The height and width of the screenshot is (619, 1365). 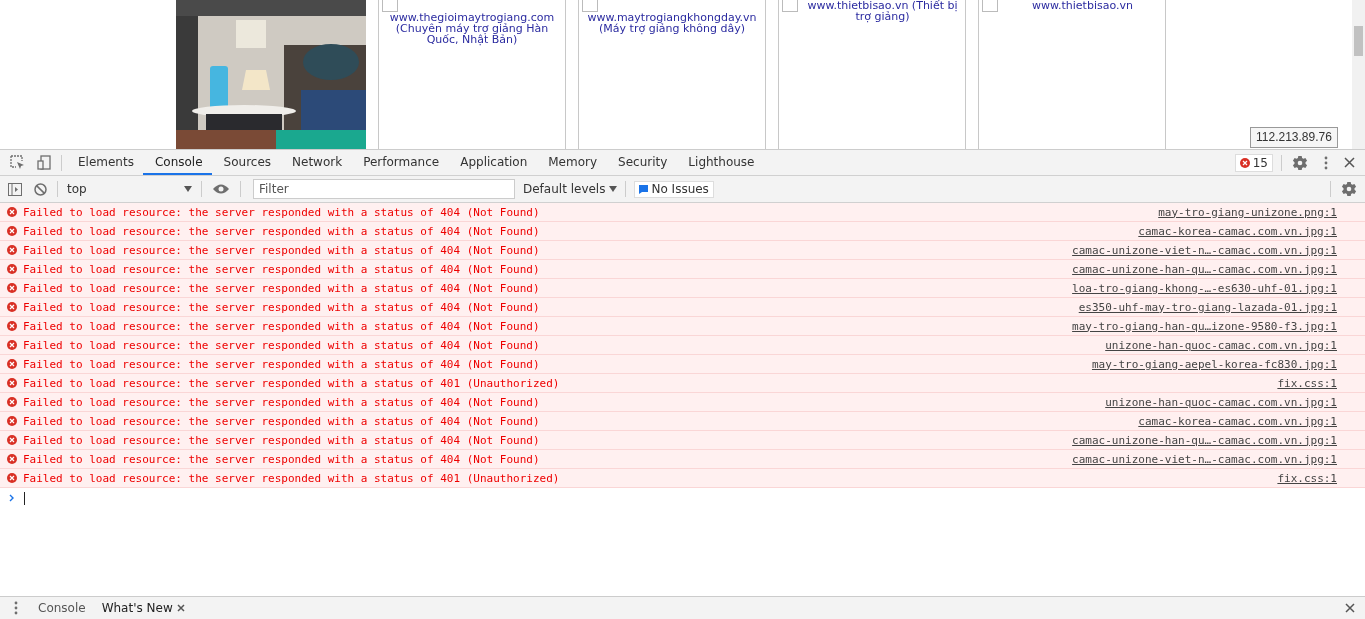 I want to click on context-dropdown: top, so click(x=129, y=189).